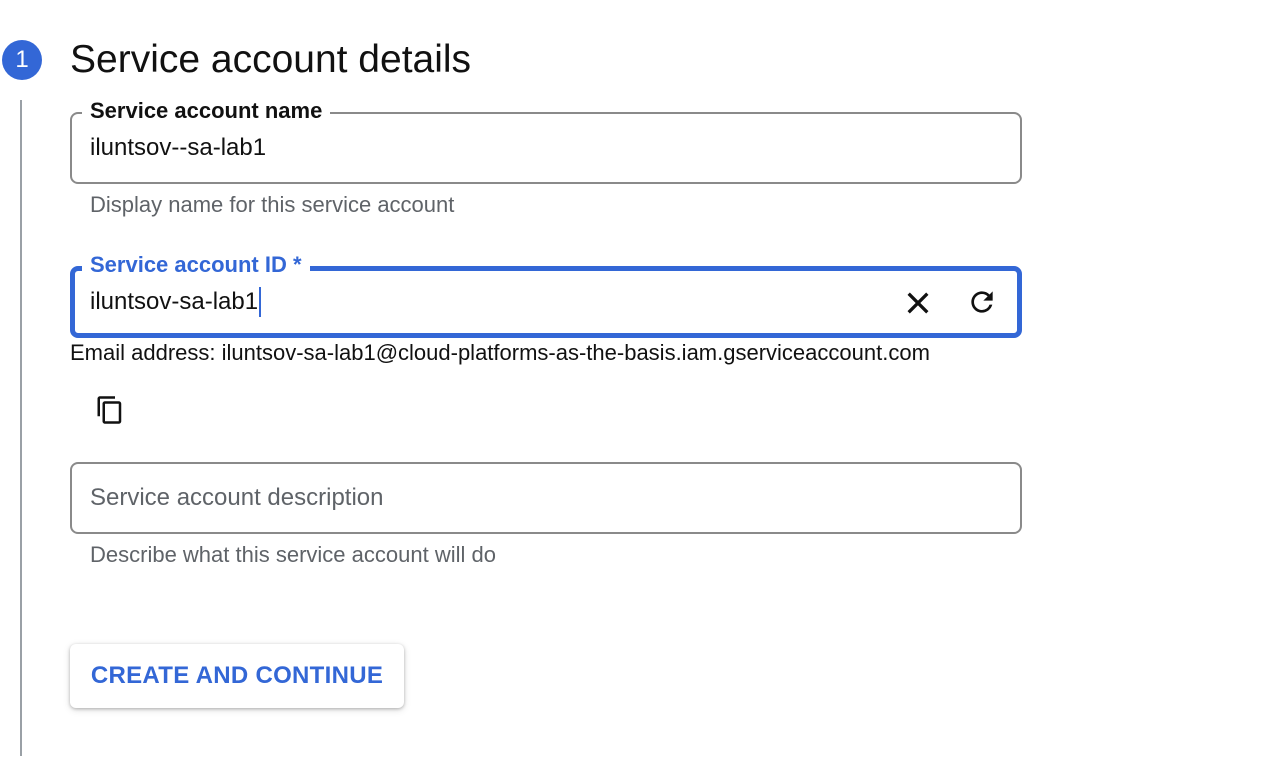 The image size is (1284, 778). I want to click on step-number-badge: 1, so click(22, 60).